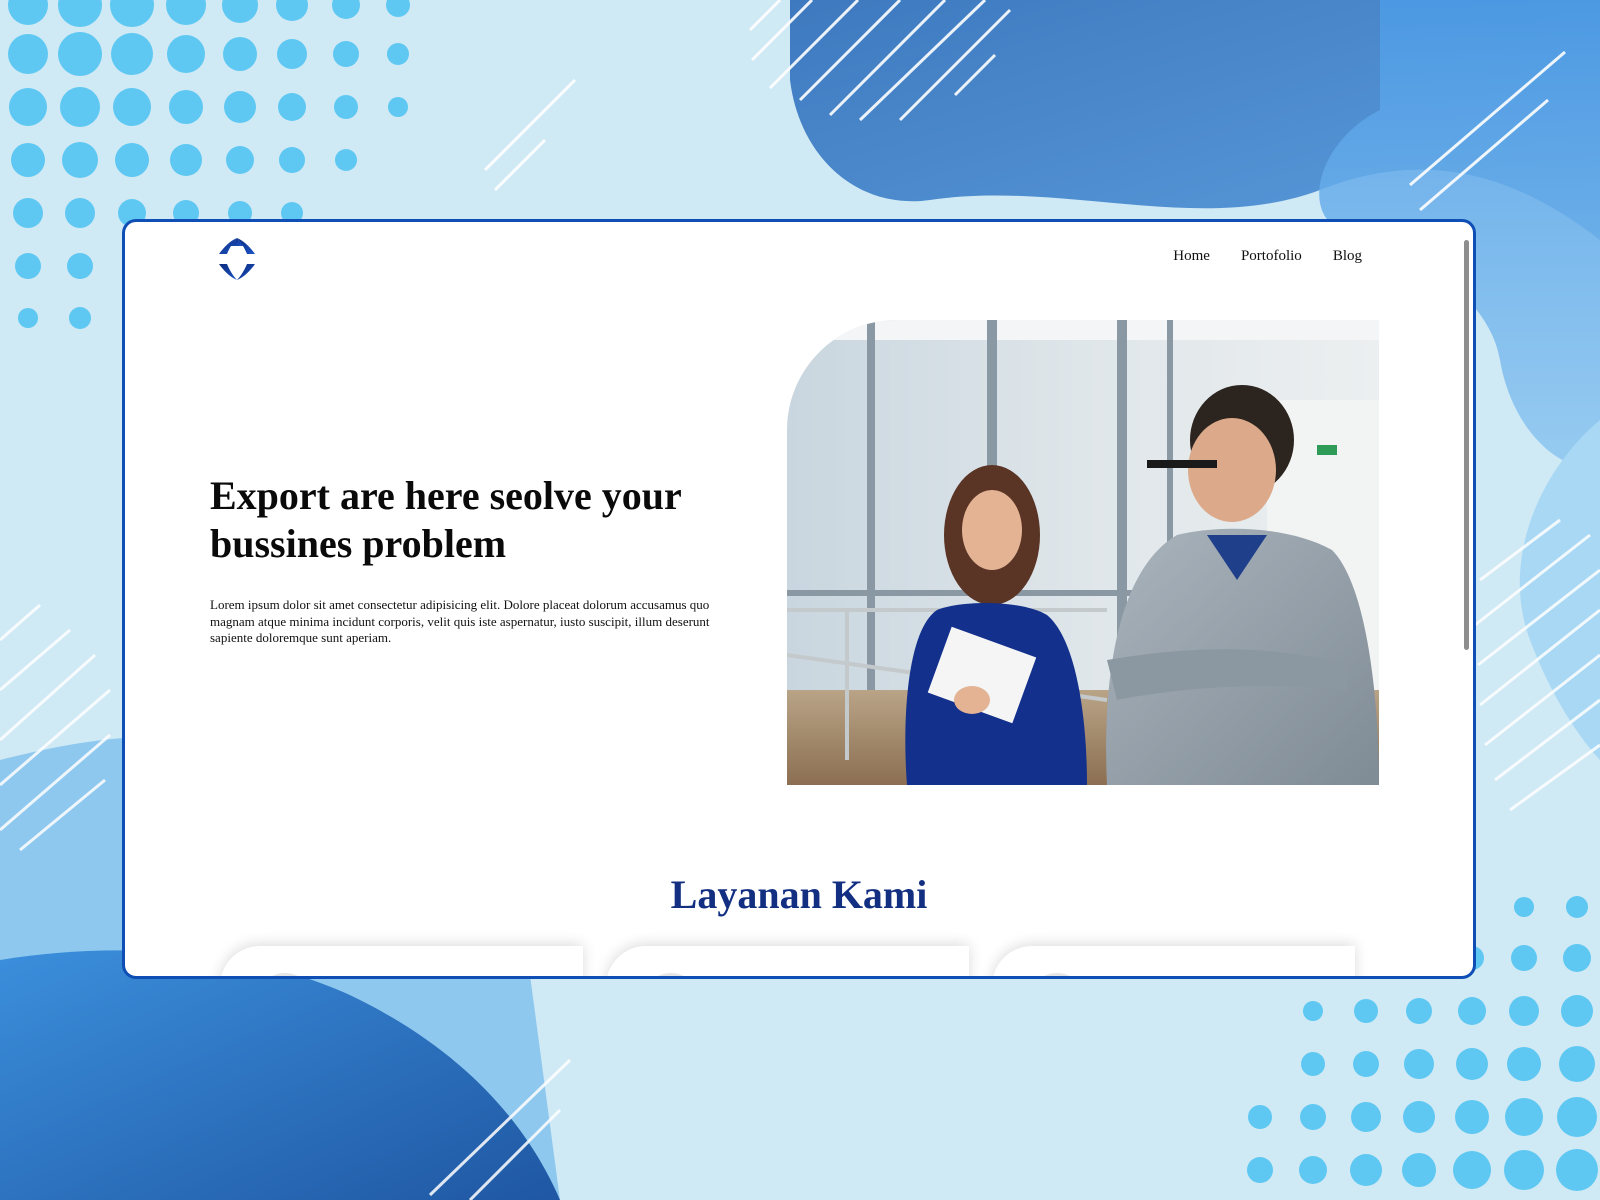 Image resolution: width=1600 pixels, height=1200 pixels. Describe the element at coordinates (1191, 256) in the screenshot. I see `nav-link-home: Home` at that location.